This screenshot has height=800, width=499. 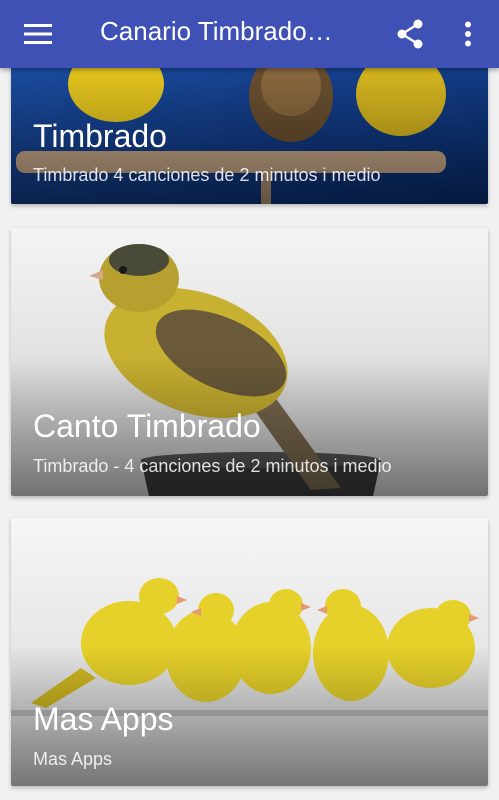 I want to click on share-icon, so click(x=410, y=34).